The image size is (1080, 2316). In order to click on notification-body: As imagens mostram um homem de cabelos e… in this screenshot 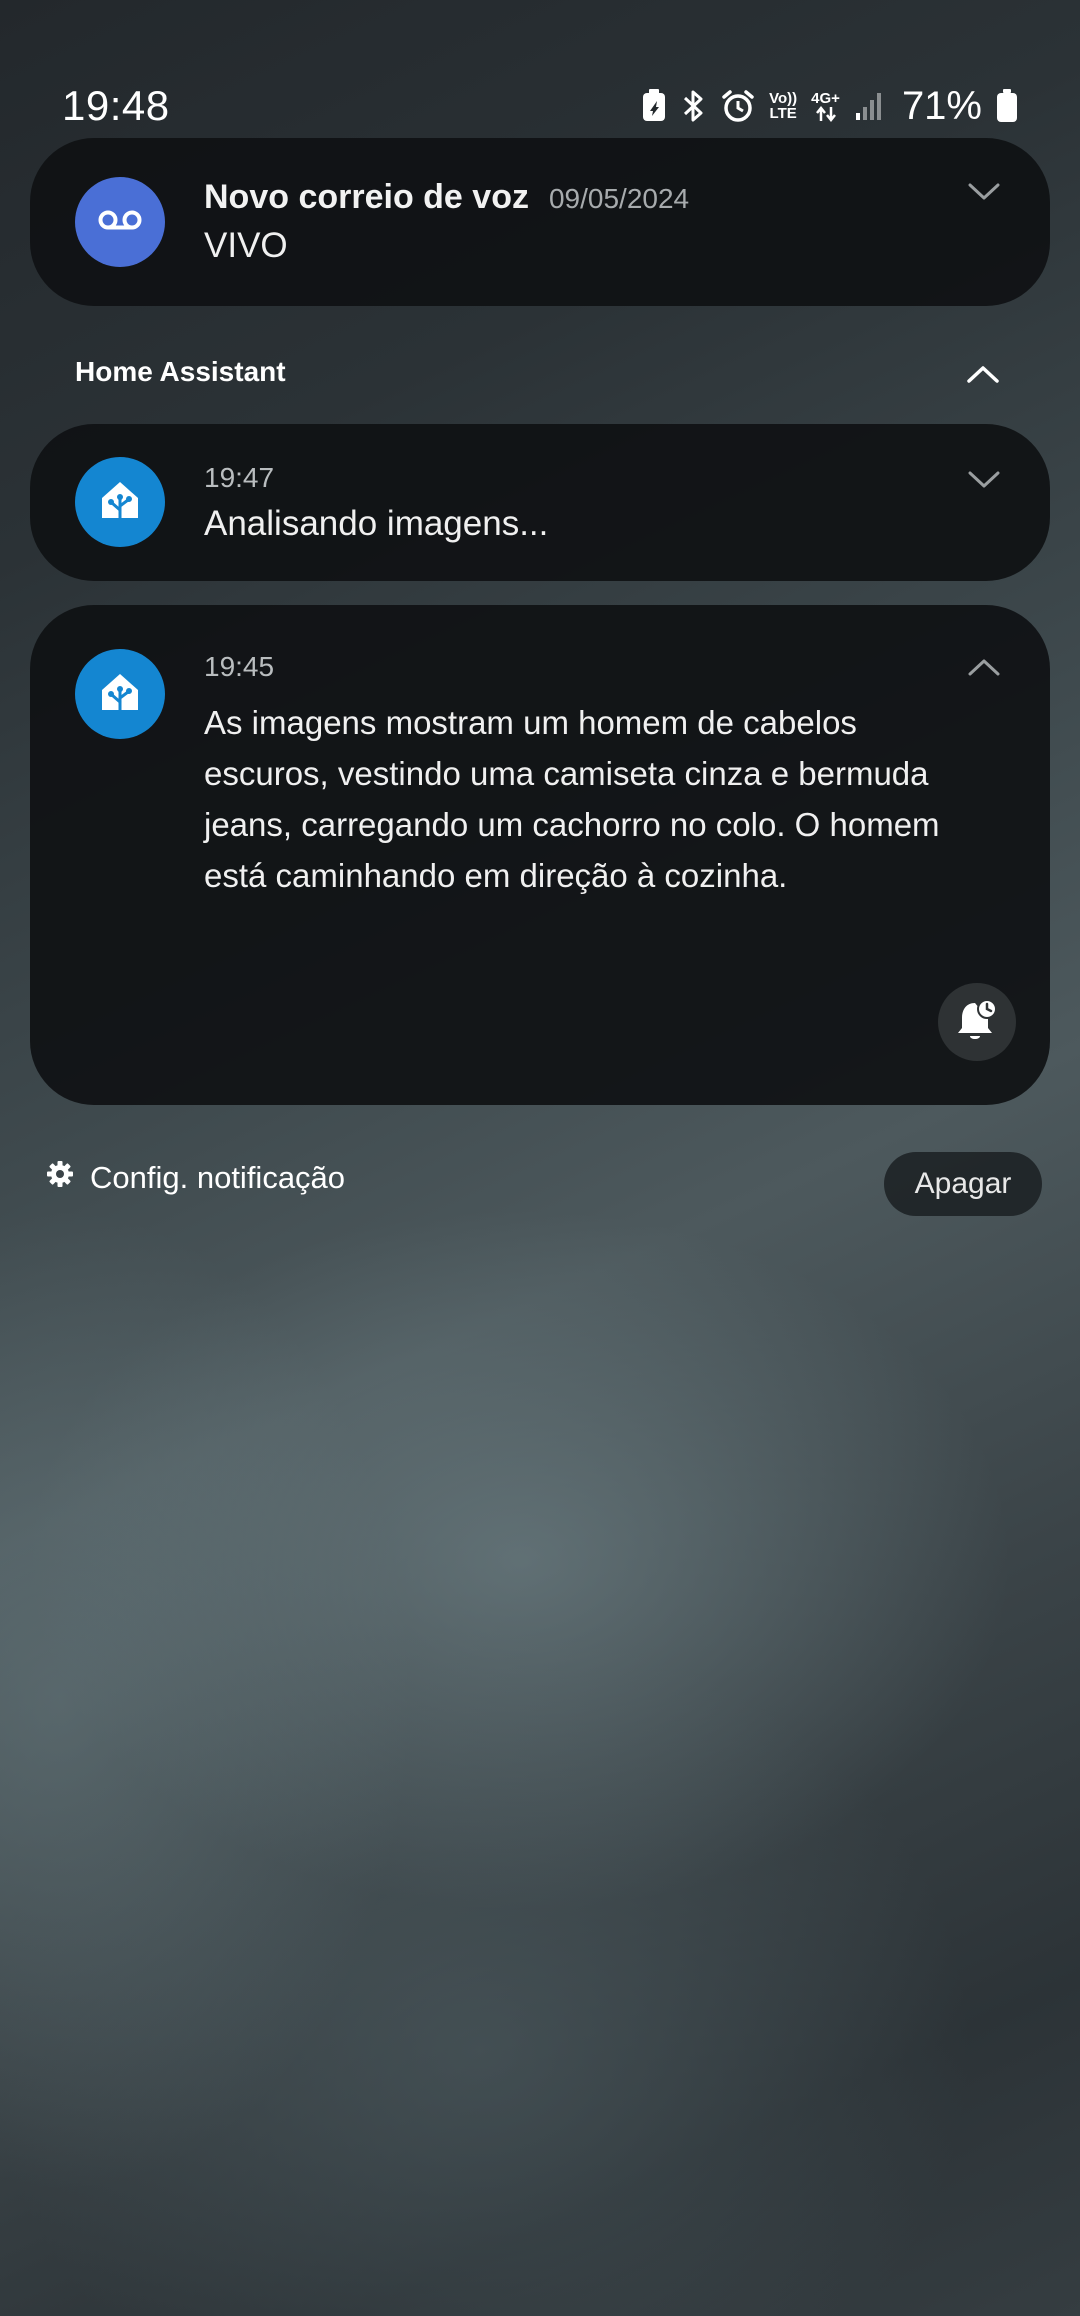, I will do `click(572, 799)`.